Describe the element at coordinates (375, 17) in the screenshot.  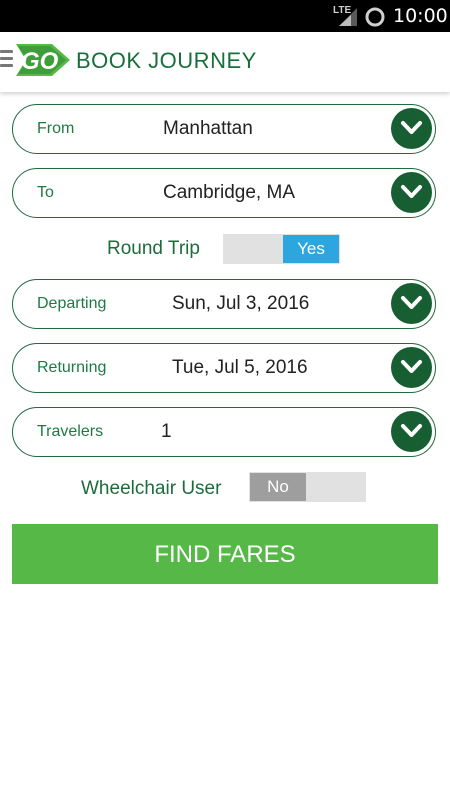
I see `battery-icon` at that location.